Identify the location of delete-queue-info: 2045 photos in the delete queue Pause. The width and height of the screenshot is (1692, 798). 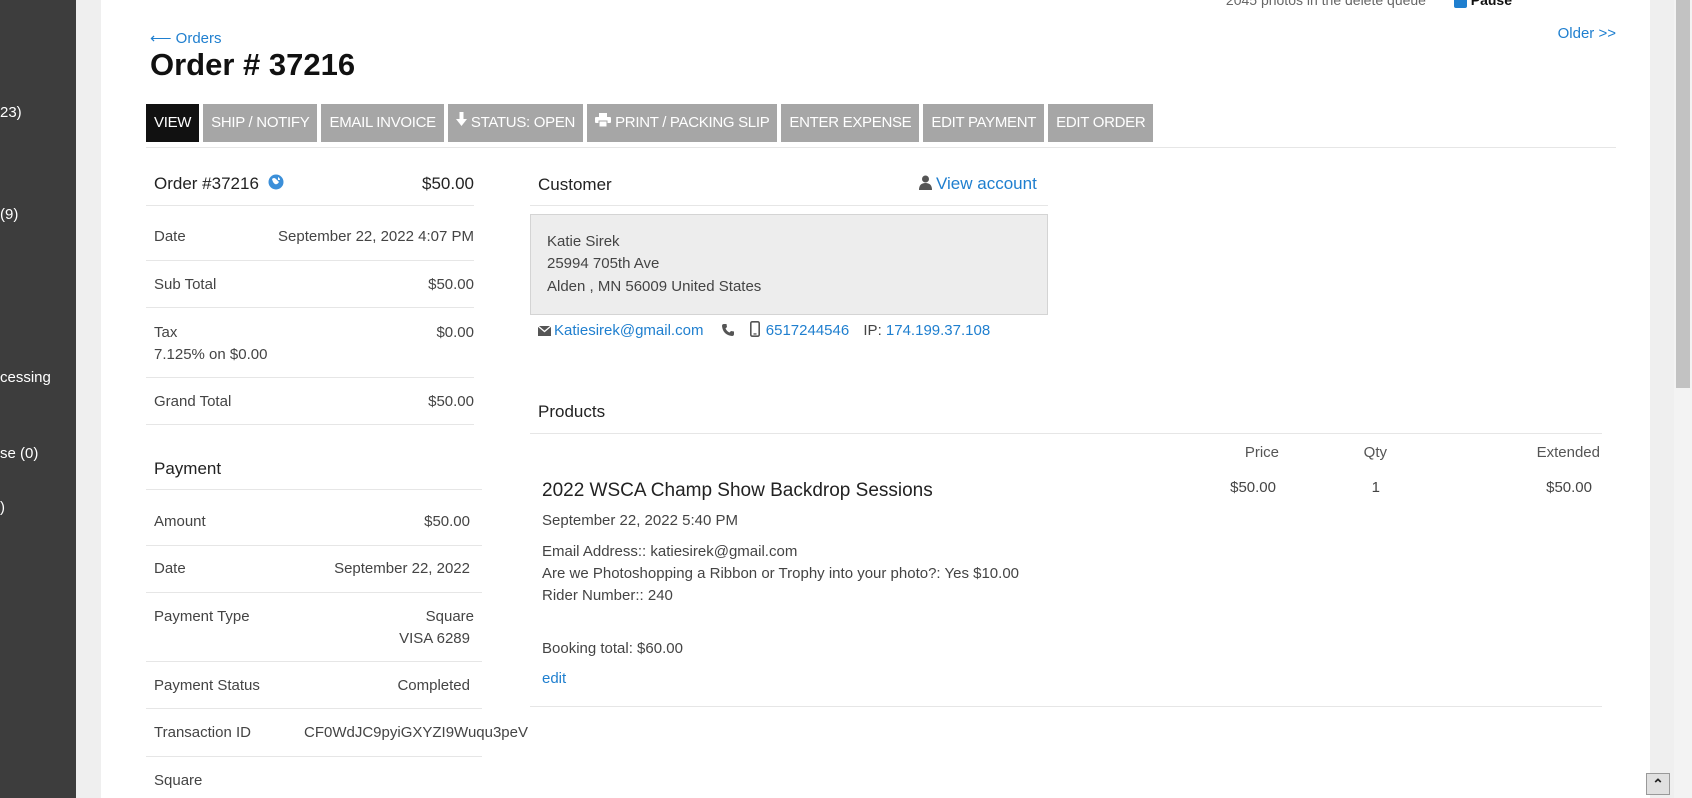
(1369, 4).